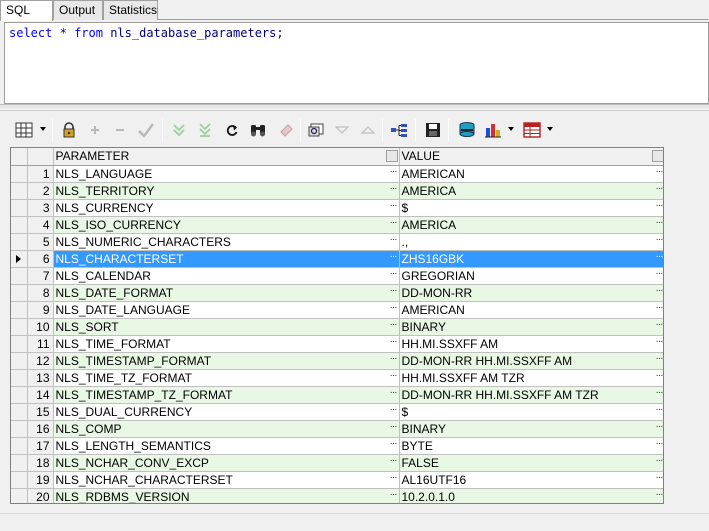 The width and height of the screenshot is (709, 531). I want to click on find-button, so click(258, 130).